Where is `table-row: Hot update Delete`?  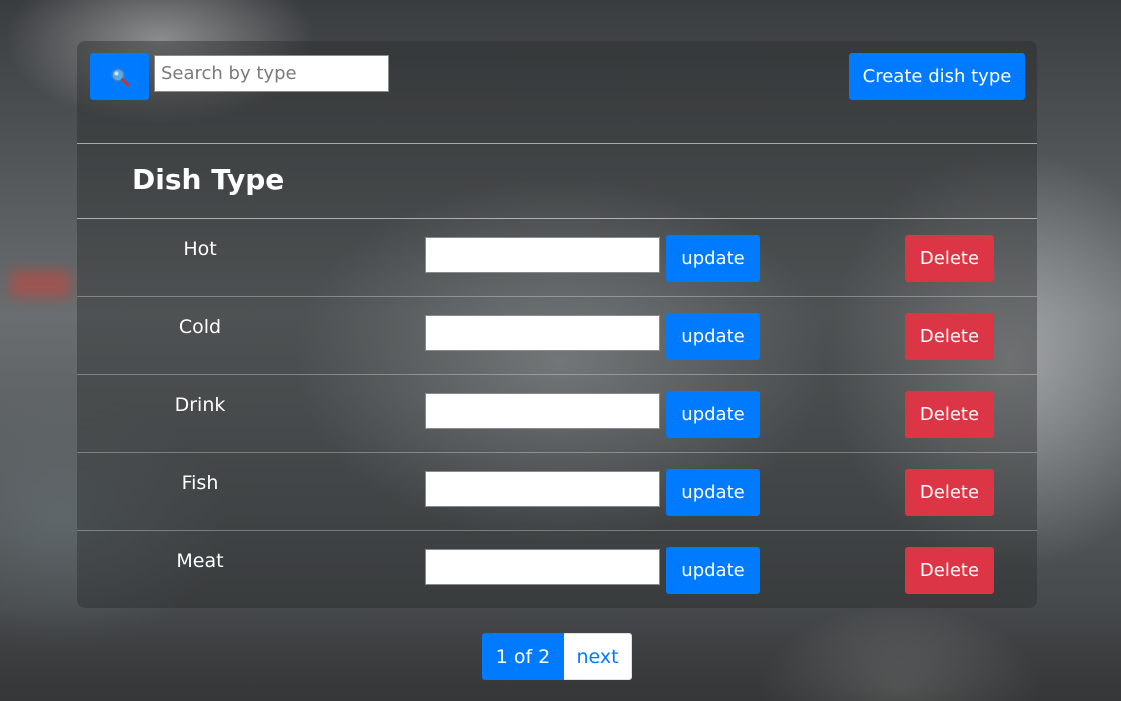 table-row: Hot update Delete is located at coordinates (557, 258).